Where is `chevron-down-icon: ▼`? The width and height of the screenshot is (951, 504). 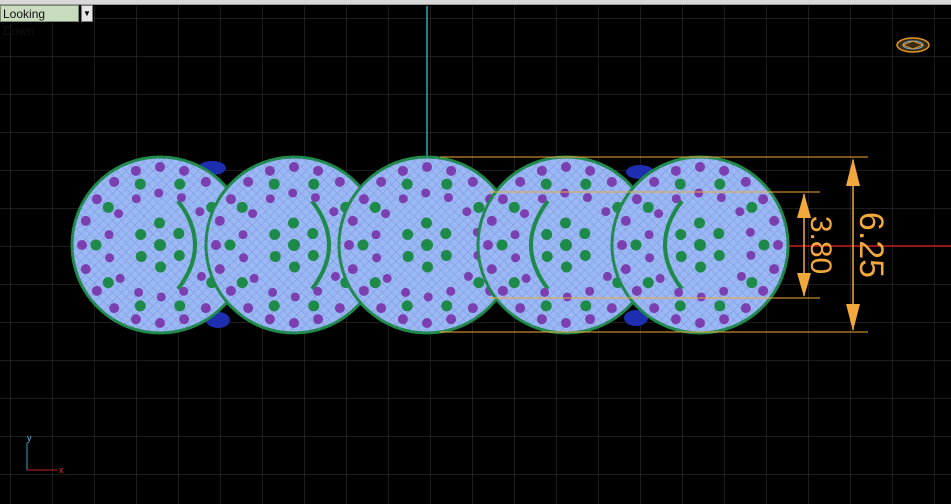
chevron-down-icon: ▼ is located at coordinates (87, 13).